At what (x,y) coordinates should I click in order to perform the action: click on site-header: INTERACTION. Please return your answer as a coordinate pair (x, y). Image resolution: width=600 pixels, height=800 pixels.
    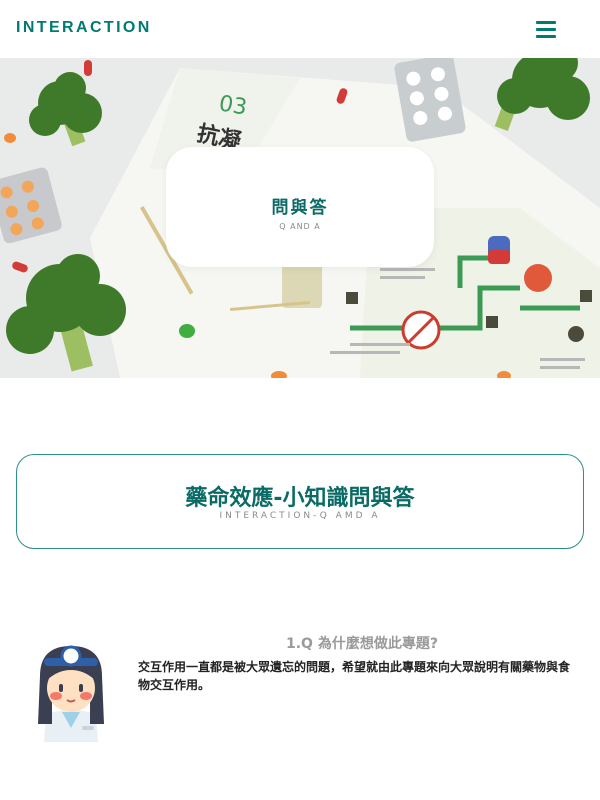
    Looking at the image, I should click on (300, 29).